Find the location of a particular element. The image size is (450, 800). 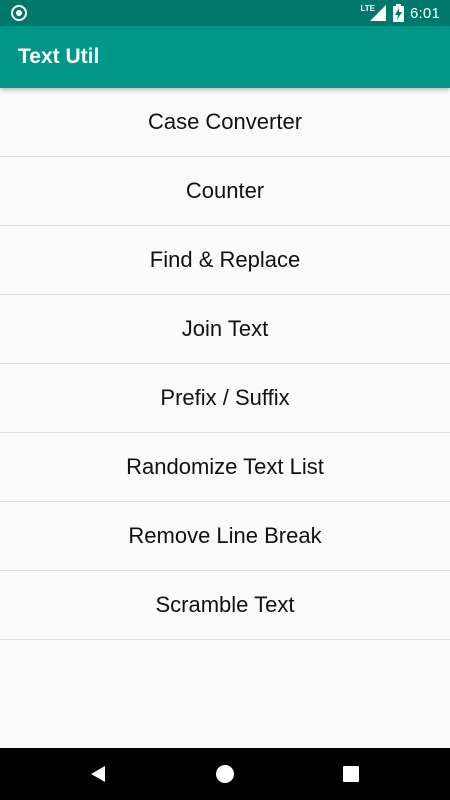

list-item-scramble-text: Scramble Text is located at coordinates (225, 605).